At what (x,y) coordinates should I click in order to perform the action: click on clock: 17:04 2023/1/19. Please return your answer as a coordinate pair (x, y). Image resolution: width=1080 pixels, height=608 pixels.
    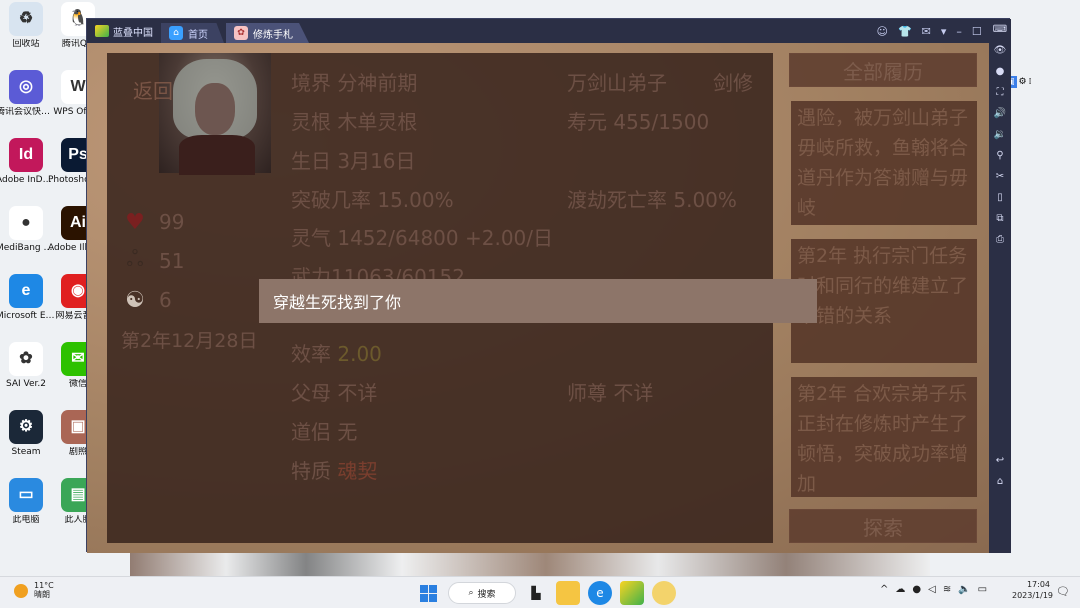
    Looking at the image, I should click on (1033, 591).